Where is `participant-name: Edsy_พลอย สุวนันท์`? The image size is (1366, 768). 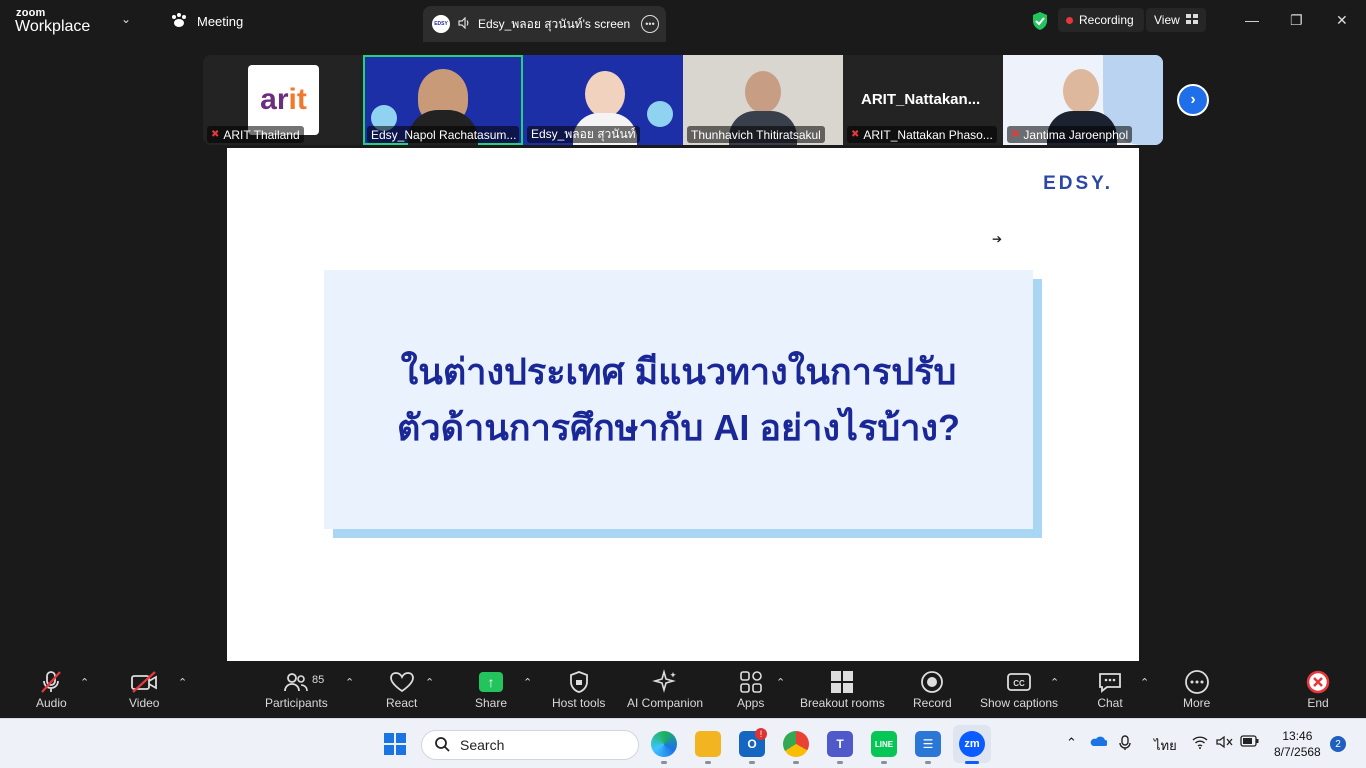
participant-name: Edsy_พลอย สุวนันท์ is located at coordinates (583, 134).